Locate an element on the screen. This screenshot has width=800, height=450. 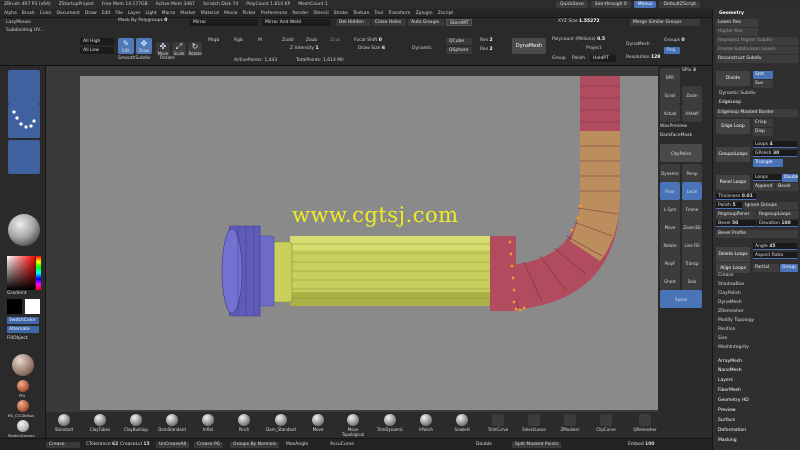
regroup-loops-toggle: RegroupLoops is located at coordinates (777, 215).